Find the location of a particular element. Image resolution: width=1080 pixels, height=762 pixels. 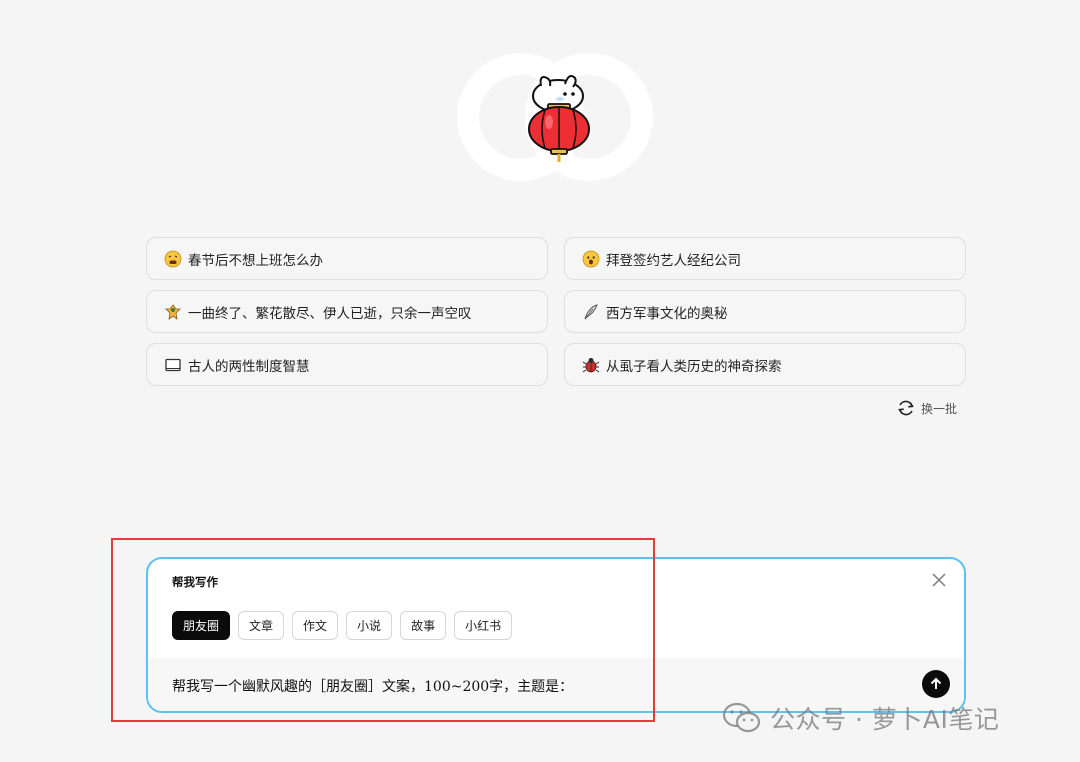

close-icon is located at coordinates (939, 580).